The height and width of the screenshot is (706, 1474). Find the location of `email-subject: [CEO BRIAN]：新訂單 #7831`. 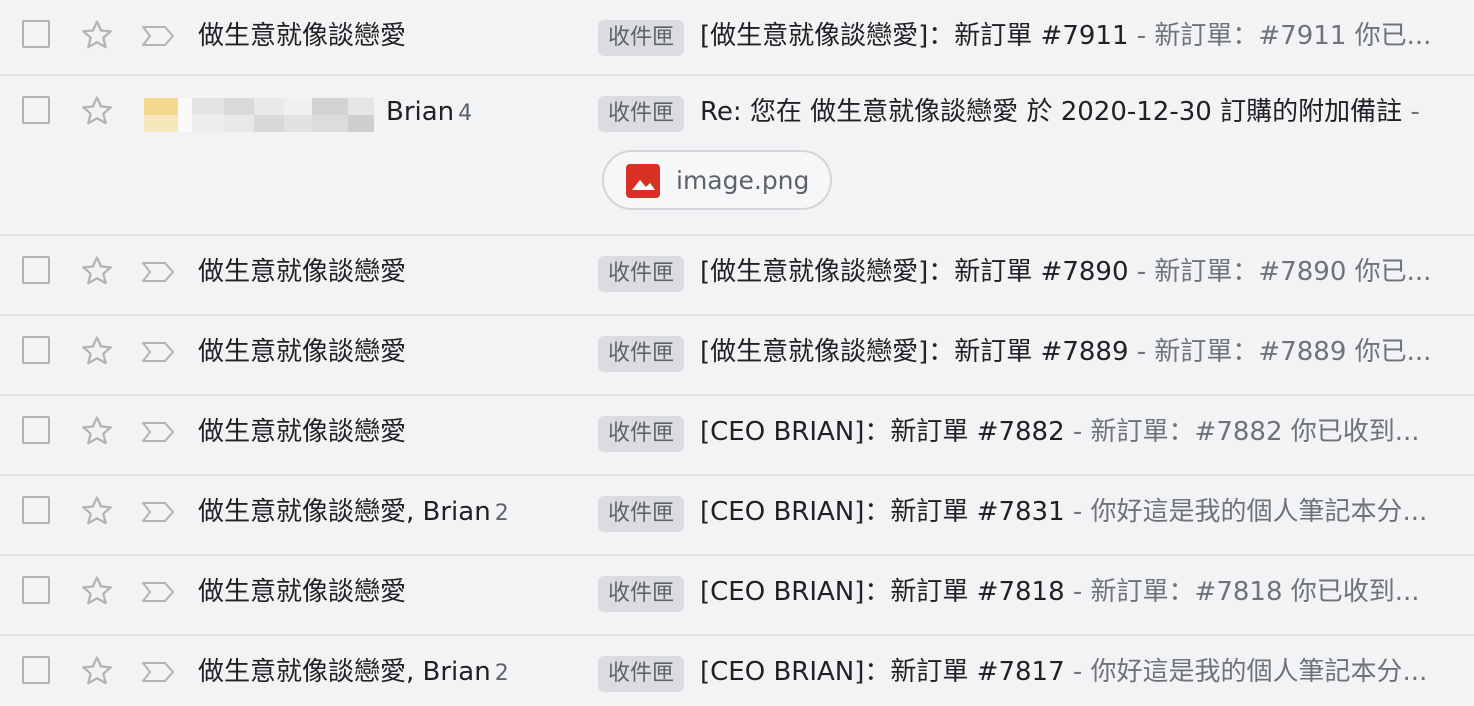

email-subject: [CEO BRIAN]：新訂單 #7831 is located at coordinates (882, 512).